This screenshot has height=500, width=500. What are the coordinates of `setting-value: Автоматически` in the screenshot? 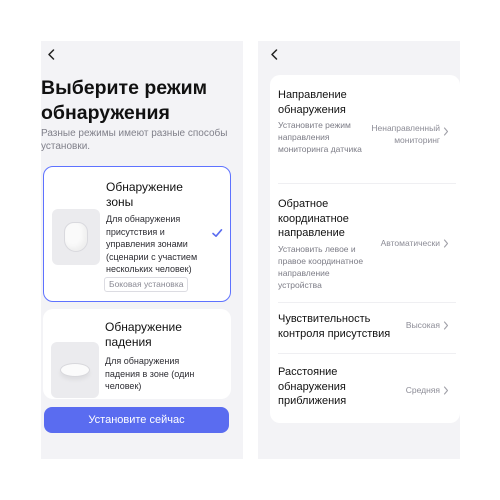 It's located at (410, 243).